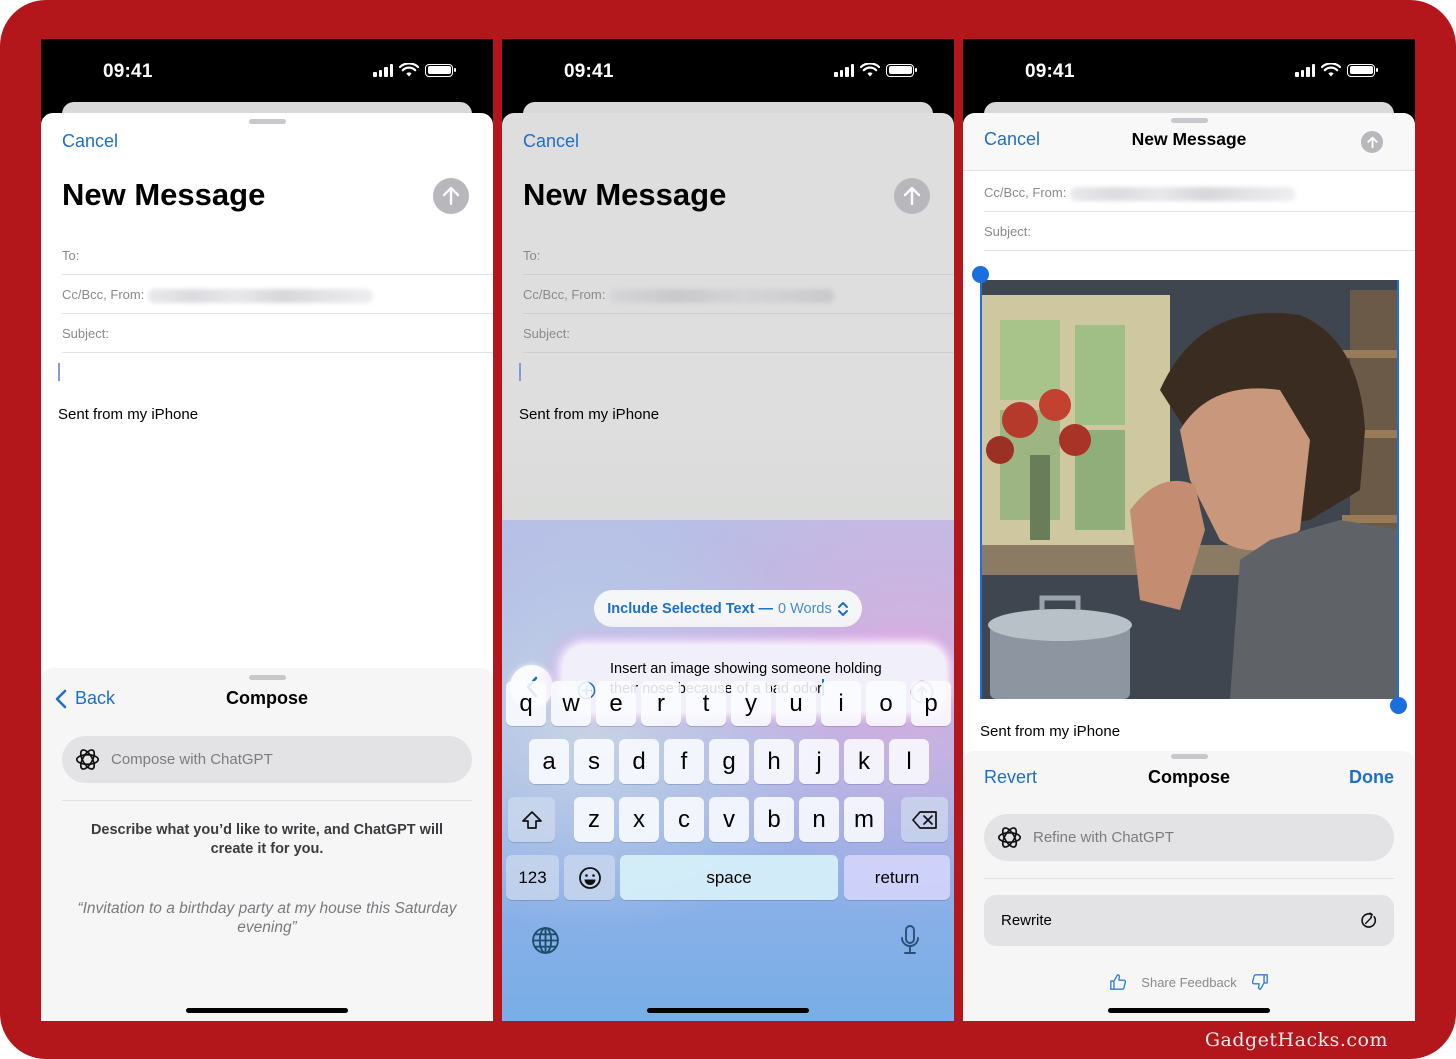  I want to click on thumbs-down-icon, so click(1260, 982).